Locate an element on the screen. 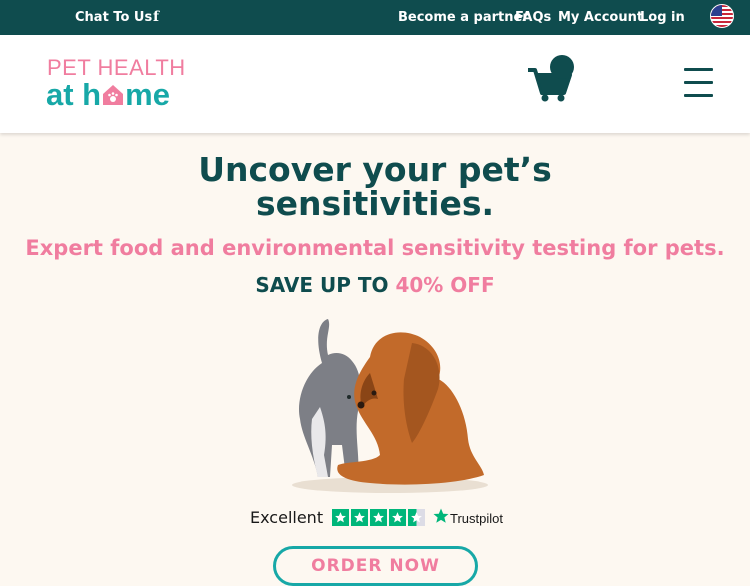 The height and width of the screenshot is (586, 750). order-now-label: ORDER NOW is located at coordinates (375, 566).